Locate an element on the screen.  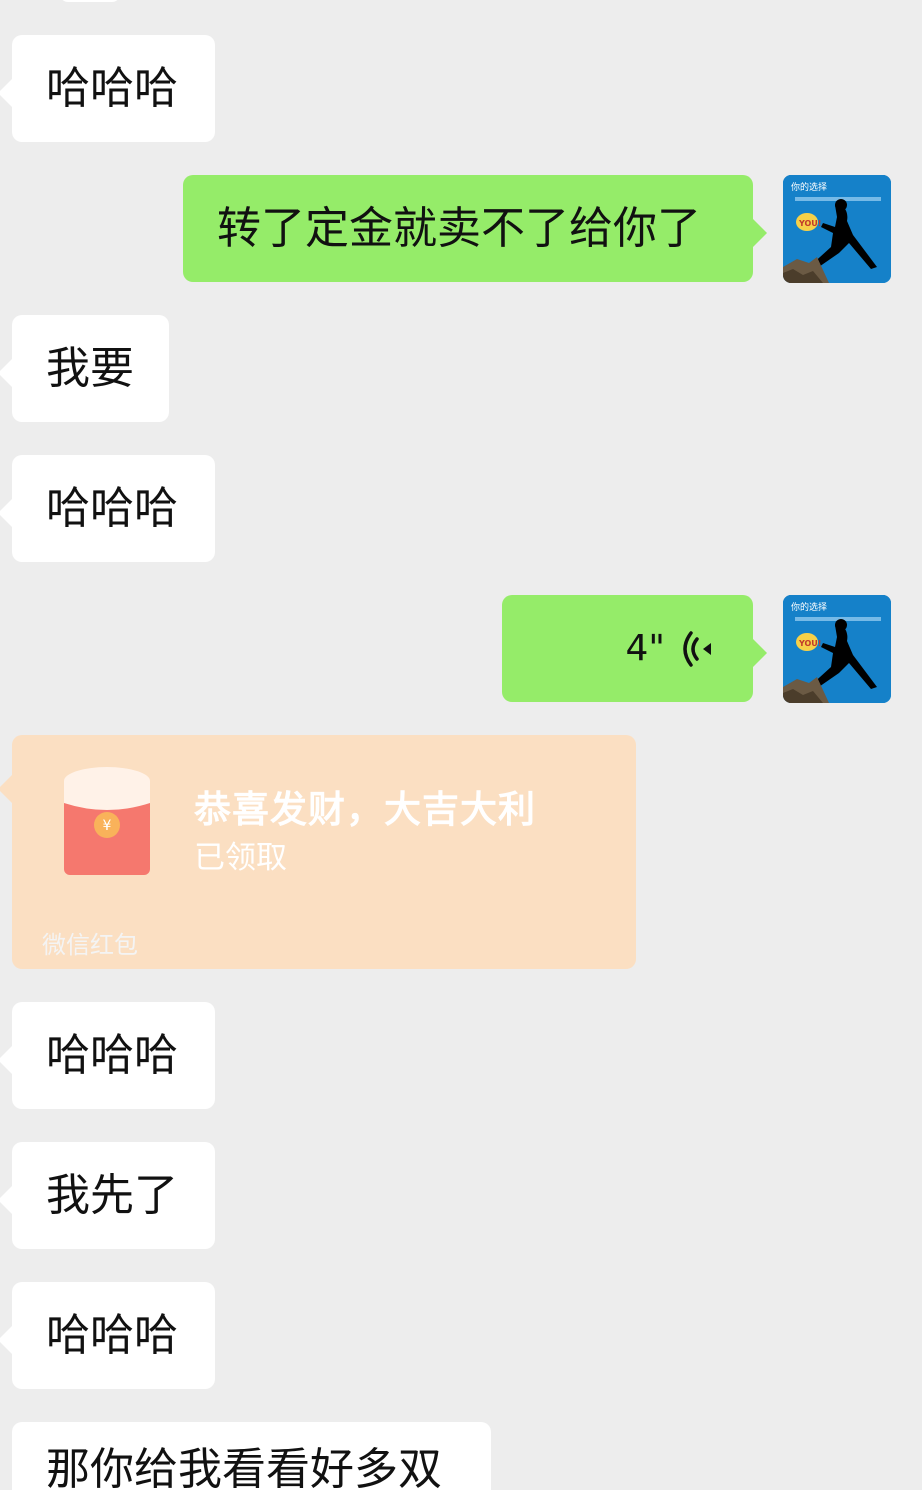
message-bubble-incoming: 我要 is located at coordinates (84, 368).